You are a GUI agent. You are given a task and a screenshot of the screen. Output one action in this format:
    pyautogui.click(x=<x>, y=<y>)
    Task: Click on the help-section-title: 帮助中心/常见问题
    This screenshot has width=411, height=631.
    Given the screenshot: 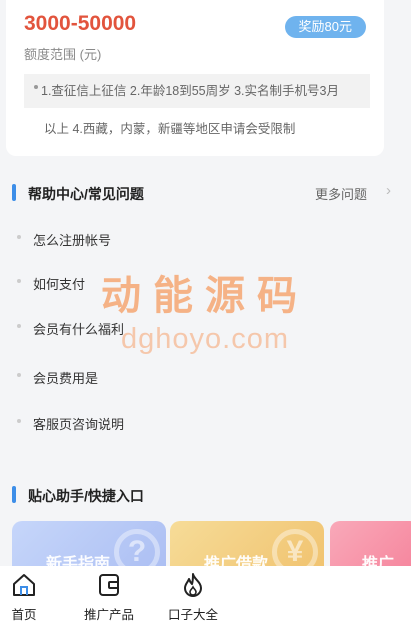 What is the action you would take?
    pyautogui.click(x=86, y=194)
    